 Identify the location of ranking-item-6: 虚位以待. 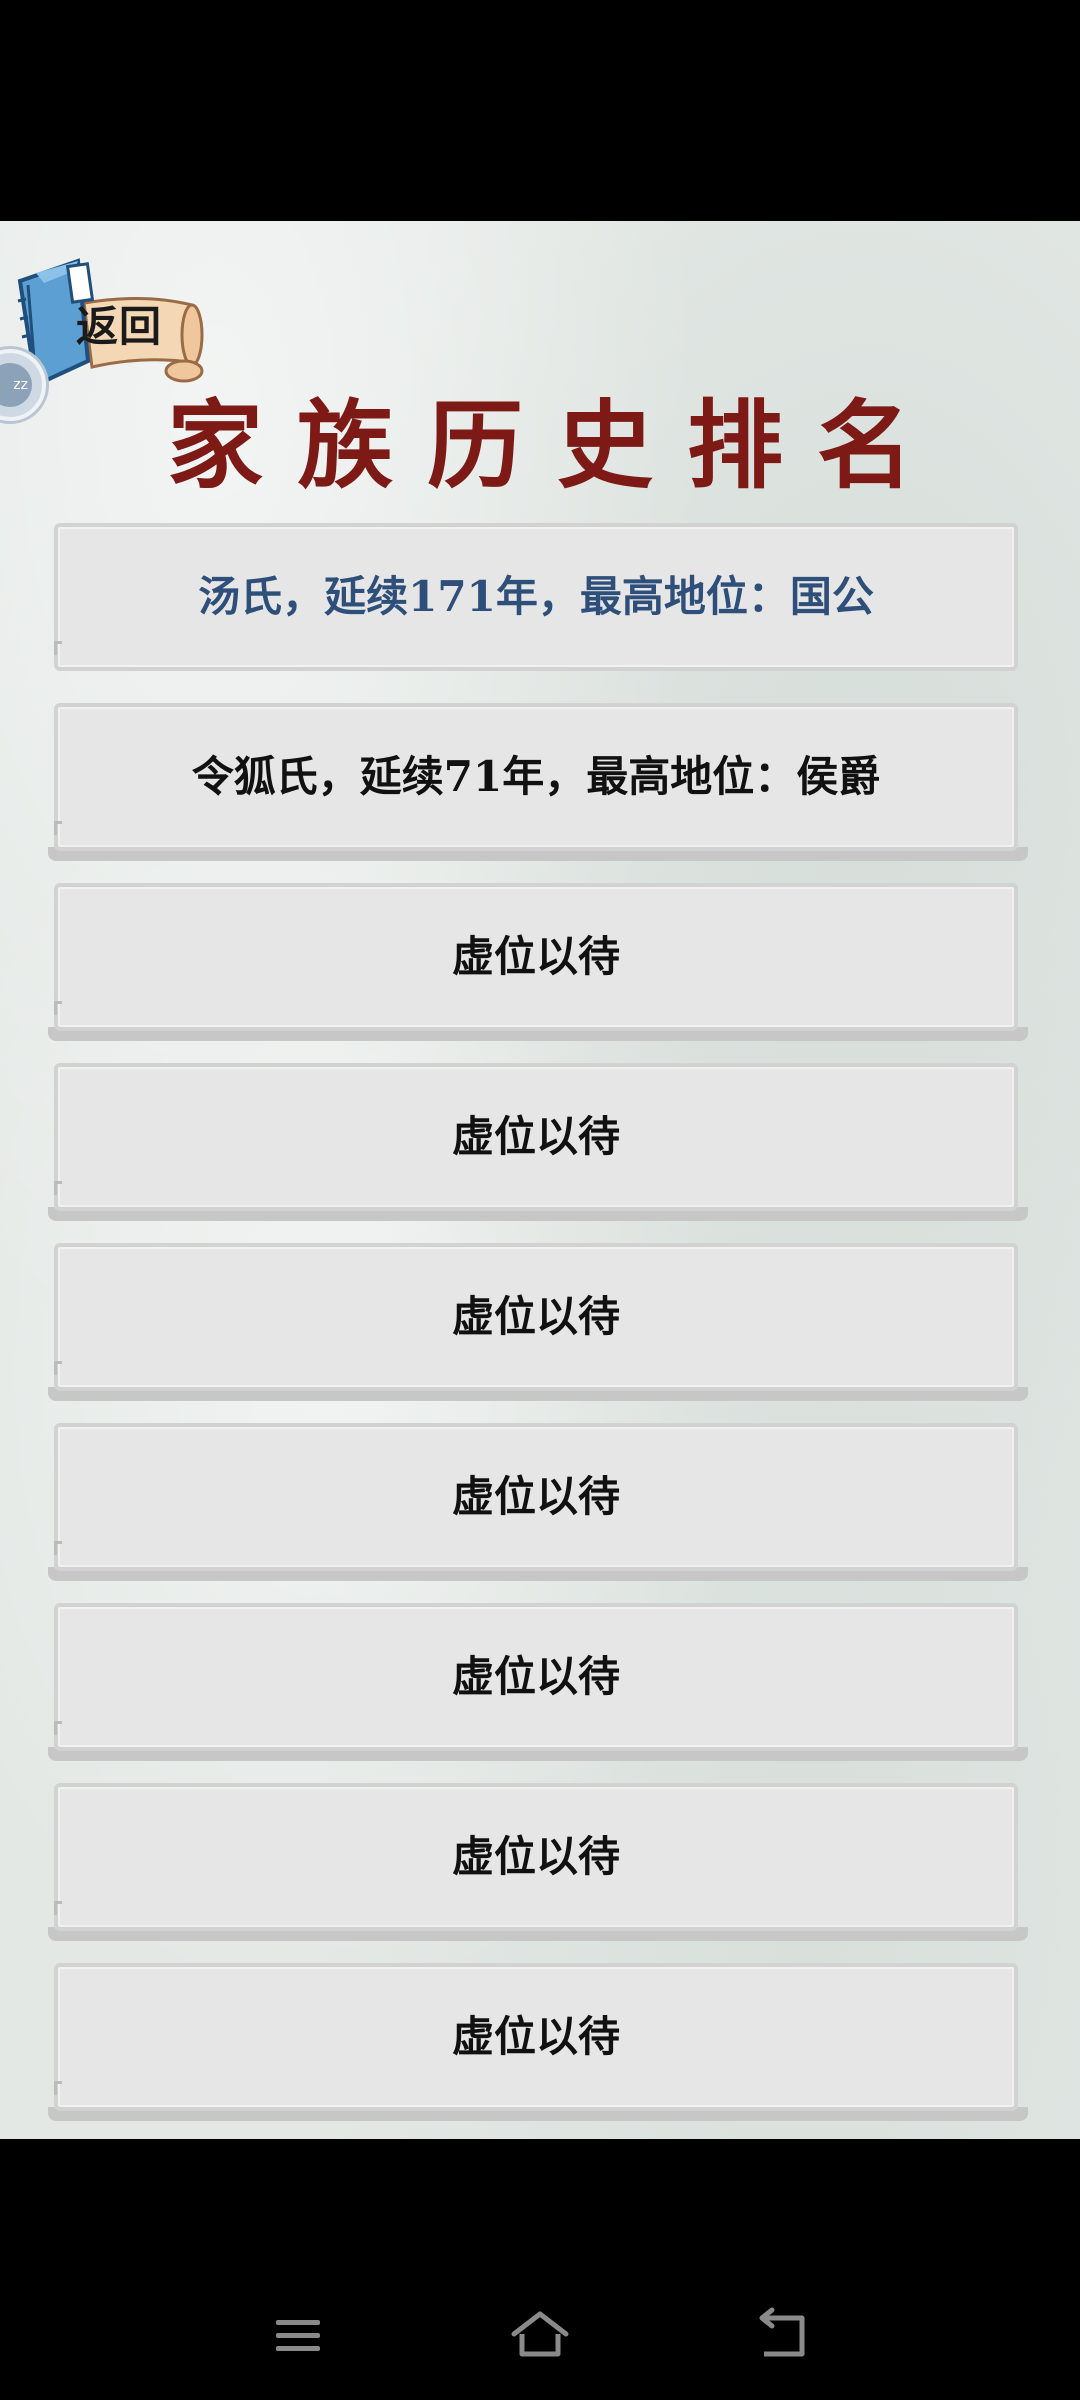
(540, 1503).